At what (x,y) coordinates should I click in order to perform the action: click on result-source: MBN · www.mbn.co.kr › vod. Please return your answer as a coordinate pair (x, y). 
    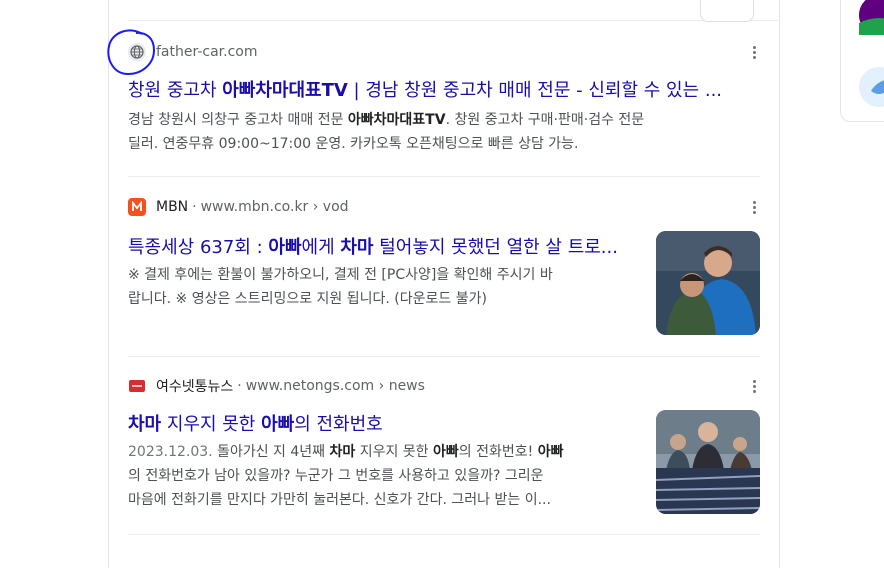
    Looking at the image, I should click on (238, 207).